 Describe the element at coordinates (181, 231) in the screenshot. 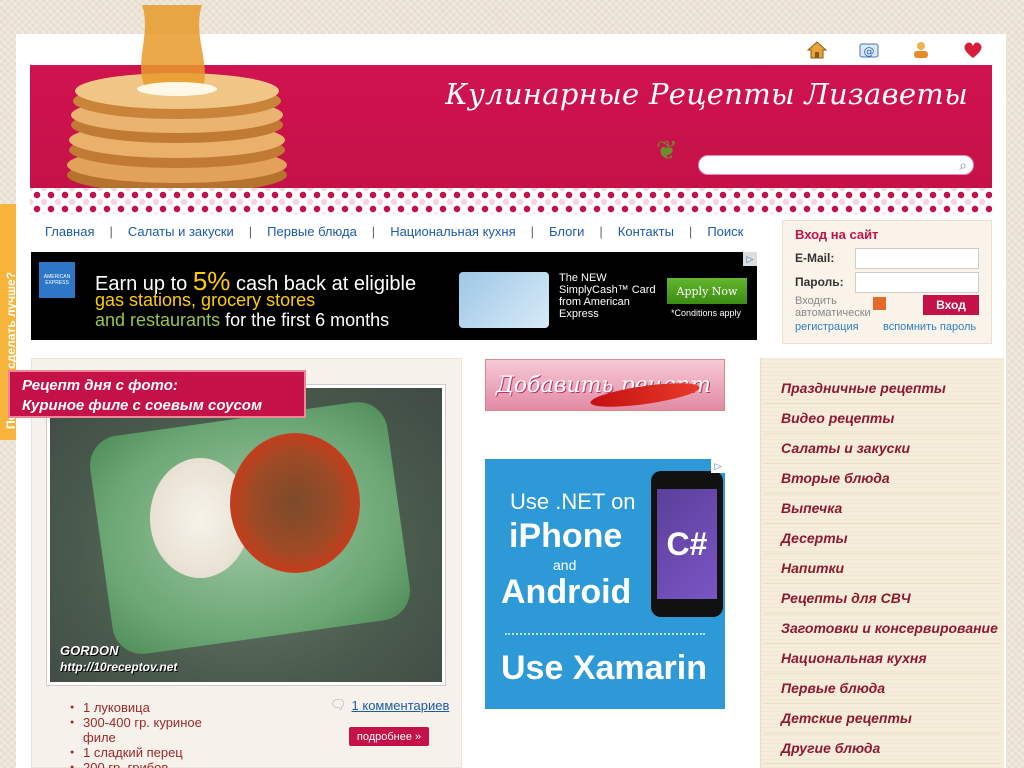

I see `nav-item-salads: Салаты и закуски` at that location.